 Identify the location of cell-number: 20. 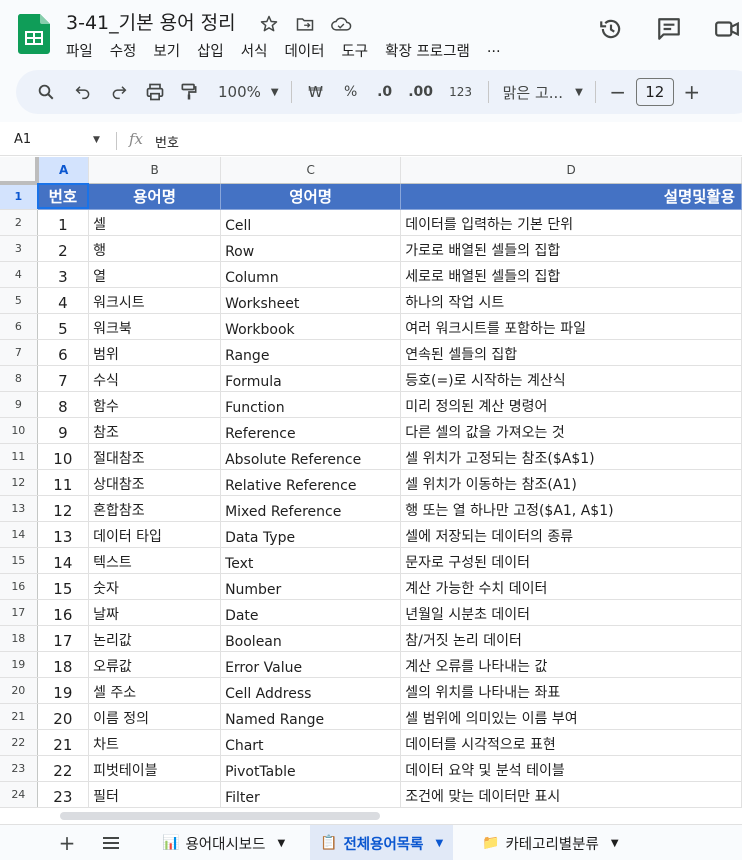
(63, 716).